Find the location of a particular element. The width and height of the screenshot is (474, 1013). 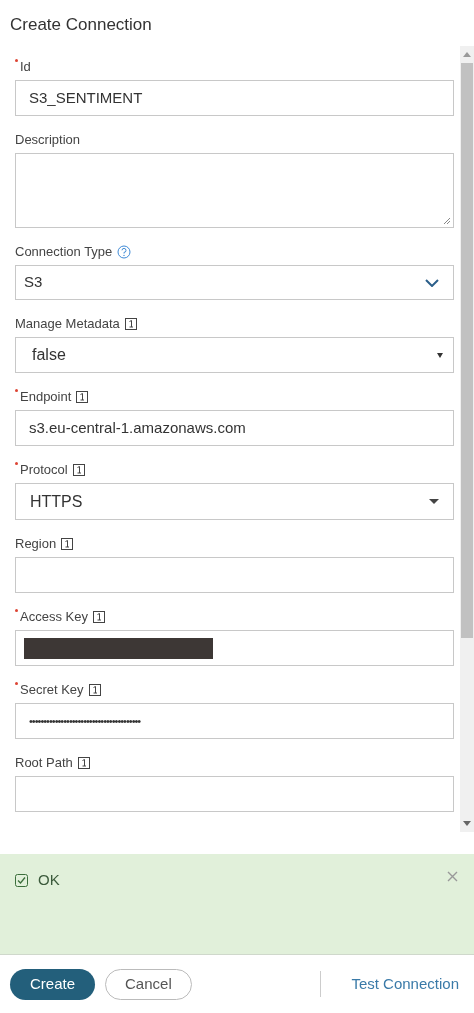

text-field: S3_SENTIMENT is located at coordinates (234, 98).